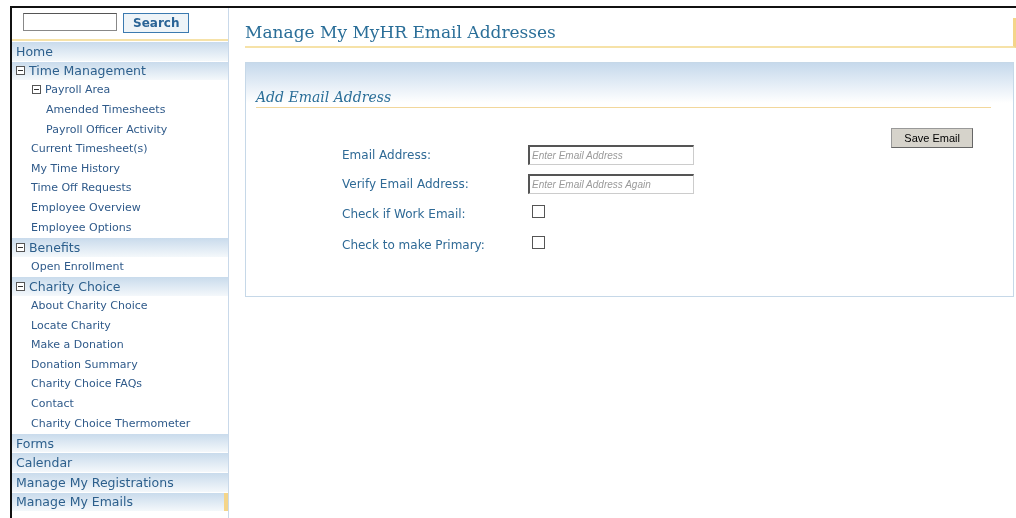  What do you see at coordinates (120, 70) in the screenshot?
I see `nav-section: Time Management` at bounding box center [120, 70].